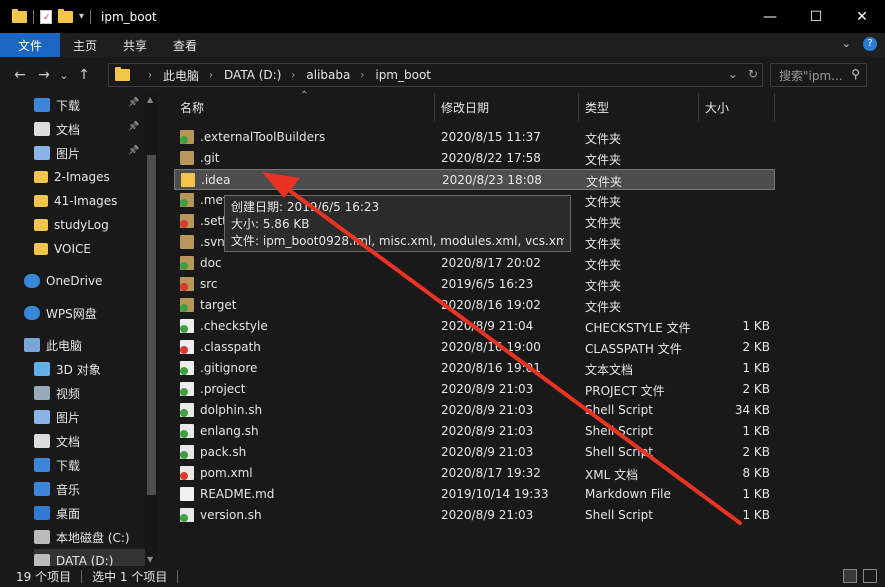  Describe the element at coordinates (82, 576) in the screenshot. I see `divider` at that location.